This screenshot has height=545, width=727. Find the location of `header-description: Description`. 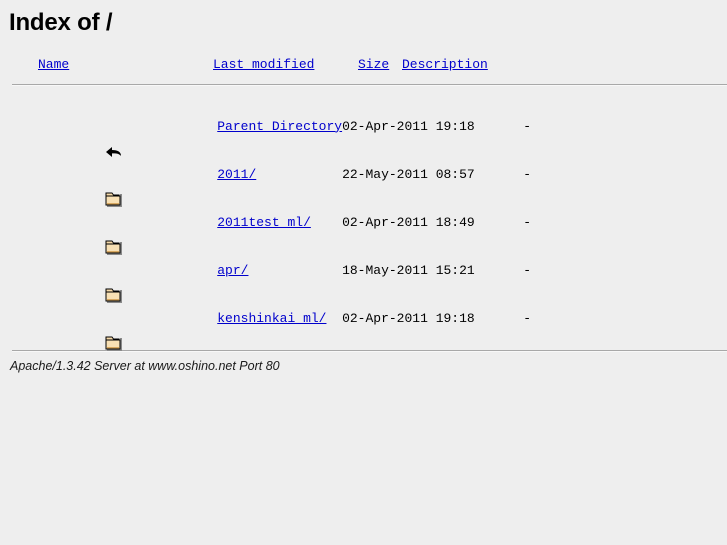

header-description: Description is located at coordinates (462, 66).